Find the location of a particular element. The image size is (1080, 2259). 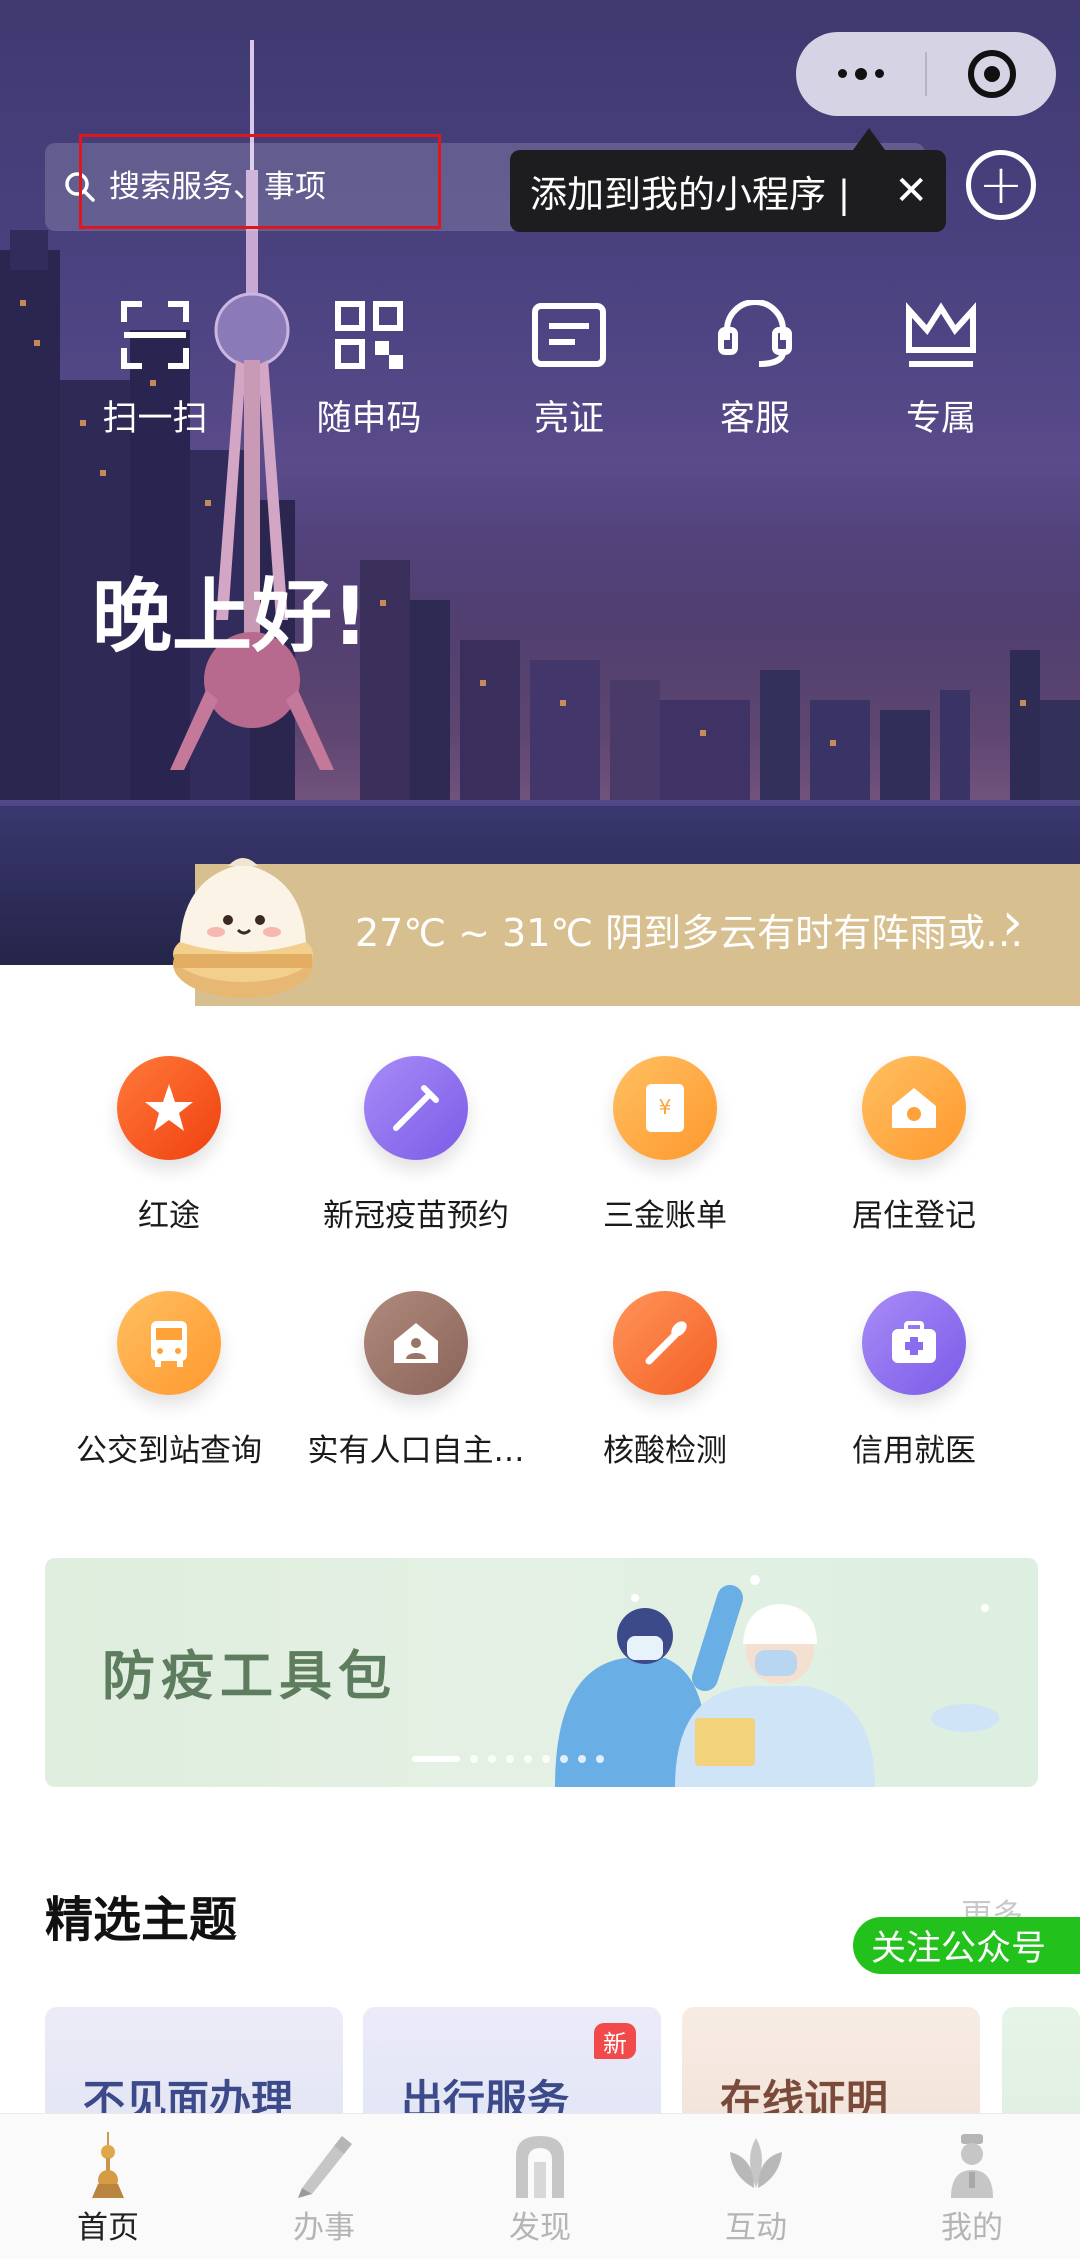

swab-icon is located at coordinates (665, 1343).